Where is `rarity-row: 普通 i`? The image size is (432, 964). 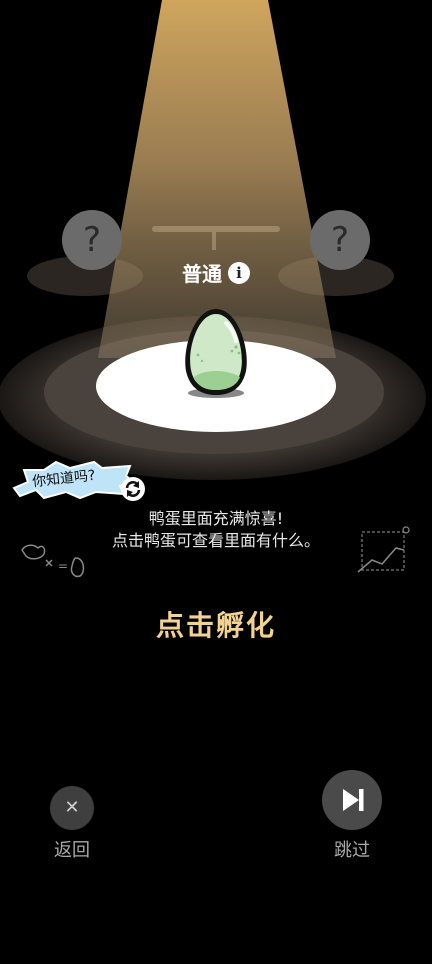
rarity-row: 普通 i is located at coordinates (216, 272).